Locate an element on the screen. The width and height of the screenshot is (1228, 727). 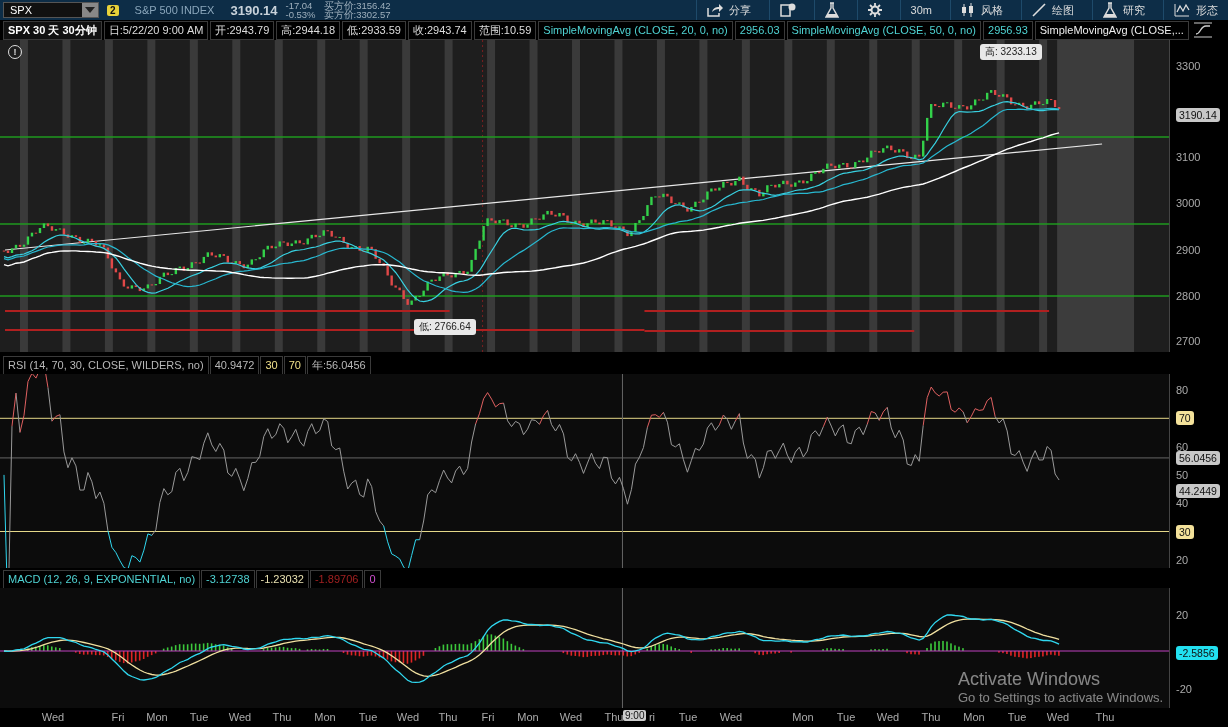
axis-label: 2700 is located at coordinates (1188, 341).